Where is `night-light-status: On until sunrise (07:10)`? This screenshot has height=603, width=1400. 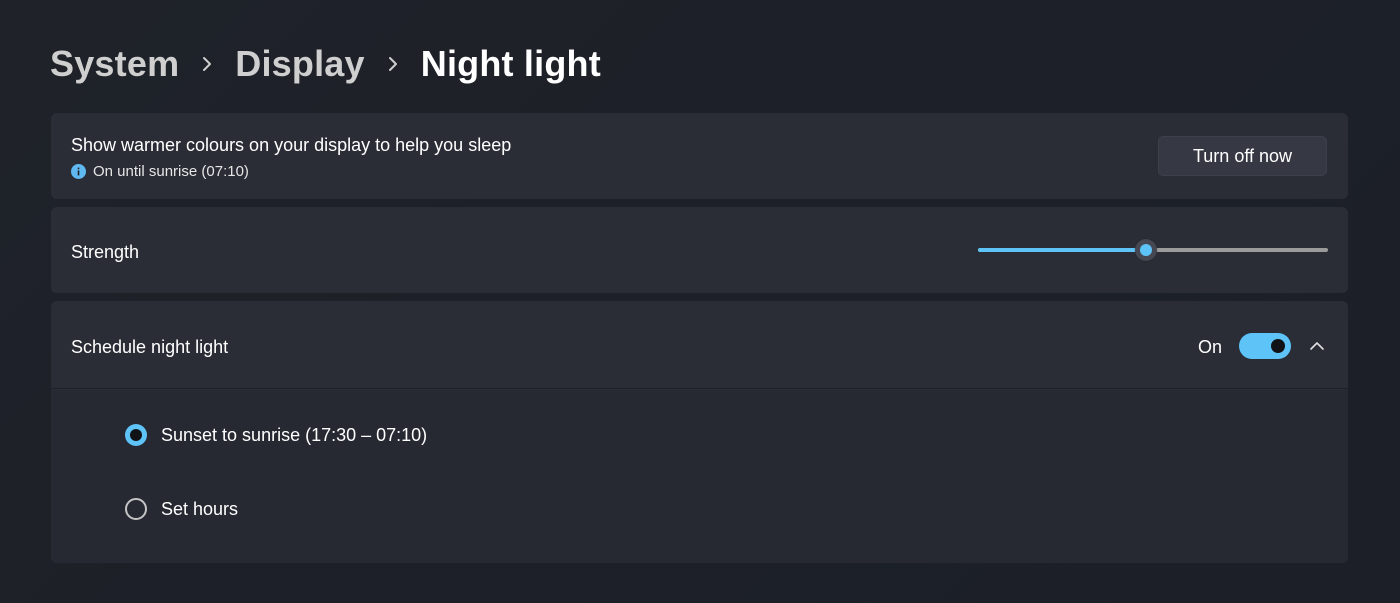
night-light-status: On until sunrise (07:10) is located at coordinates (160, 171).